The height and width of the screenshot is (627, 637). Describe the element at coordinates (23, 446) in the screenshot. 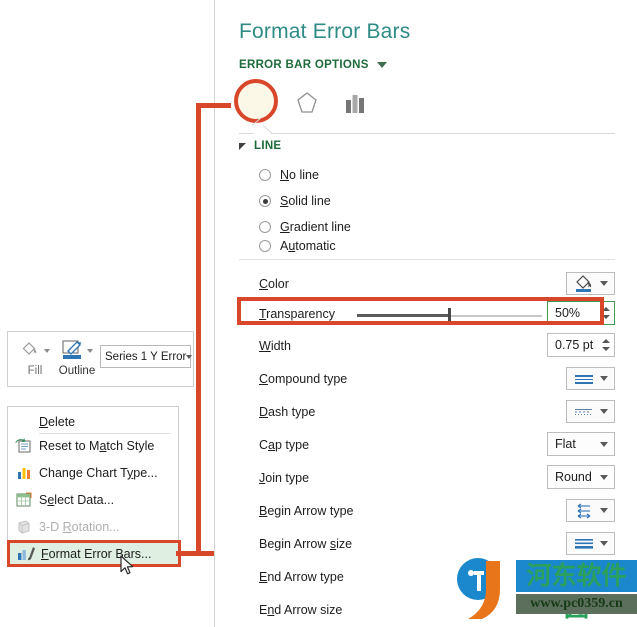

I see `reset-style-icon` at that location.